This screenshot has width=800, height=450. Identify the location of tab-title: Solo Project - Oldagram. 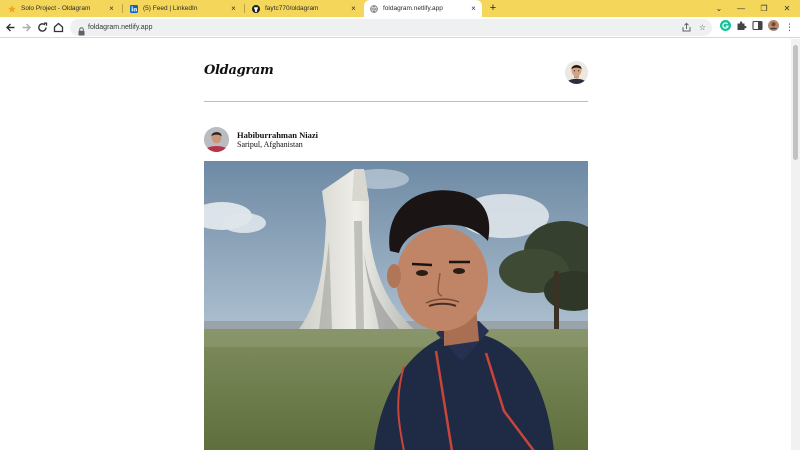
(56, 8).